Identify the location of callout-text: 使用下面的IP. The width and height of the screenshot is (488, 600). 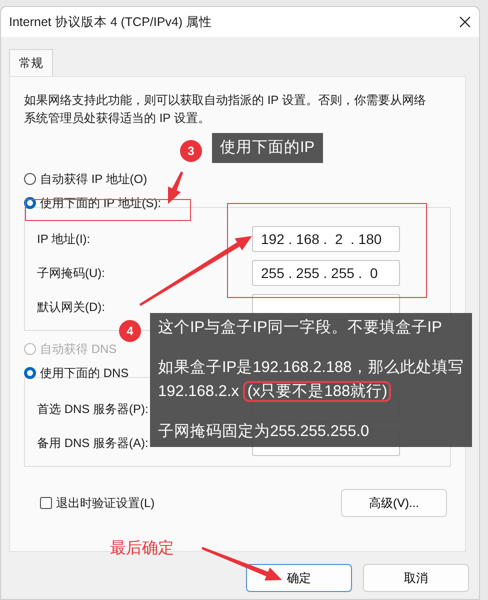
(267, 147).